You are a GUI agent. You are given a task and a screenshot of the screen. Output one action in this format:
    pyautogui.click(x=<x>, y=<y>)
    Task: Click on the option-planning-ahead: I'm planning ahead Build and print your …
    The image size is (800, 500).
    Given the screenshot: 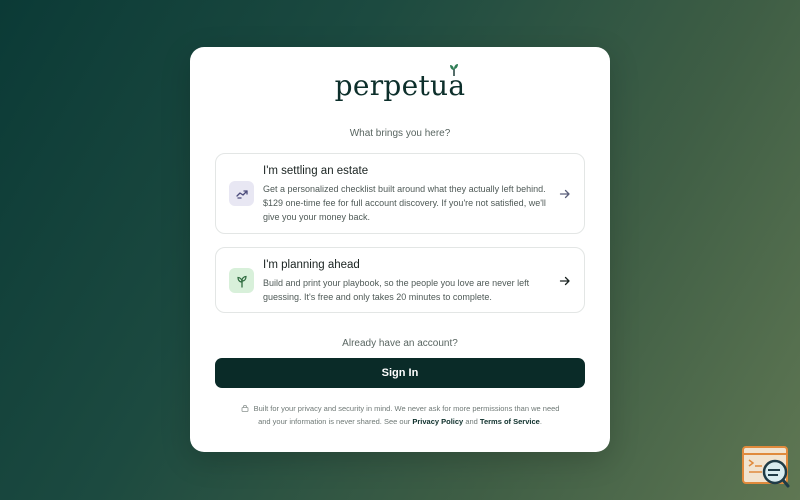 What is the action you would take?
    pyautogui.click(x=400, y=280)
    